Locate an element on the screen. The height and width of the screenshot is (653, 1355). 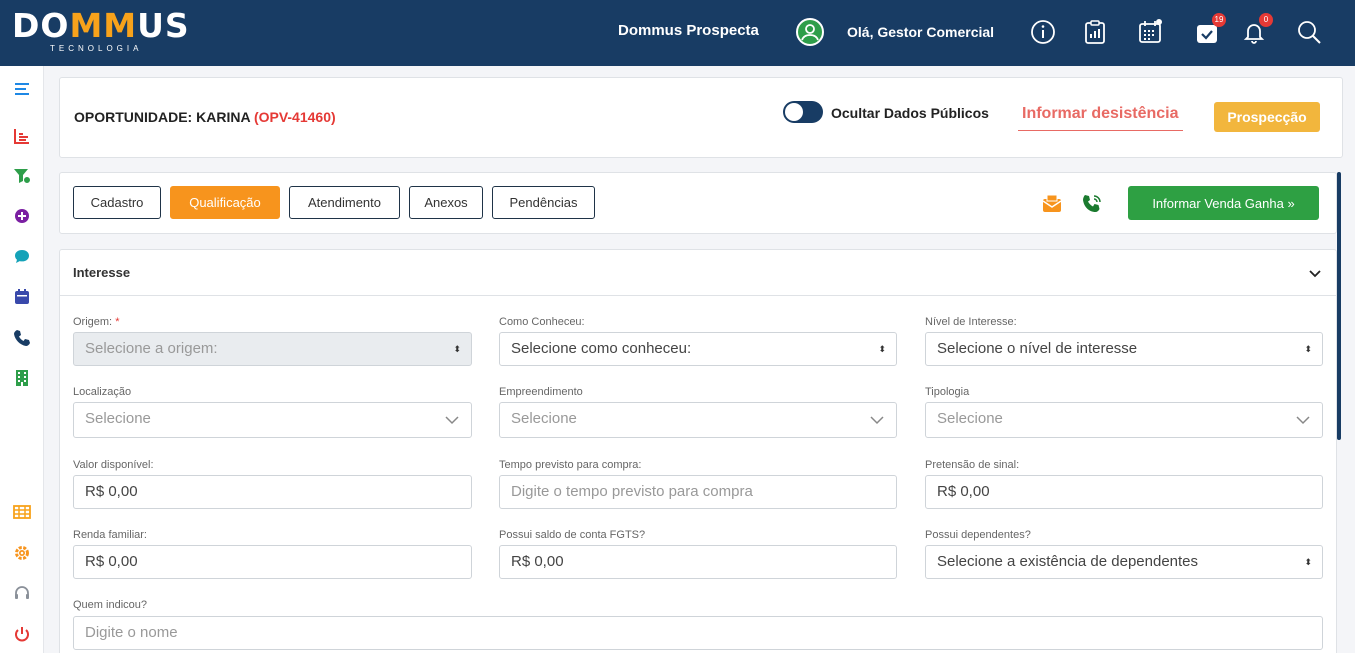
clipboard-chart-icon is located at coordinates (1095, 32).